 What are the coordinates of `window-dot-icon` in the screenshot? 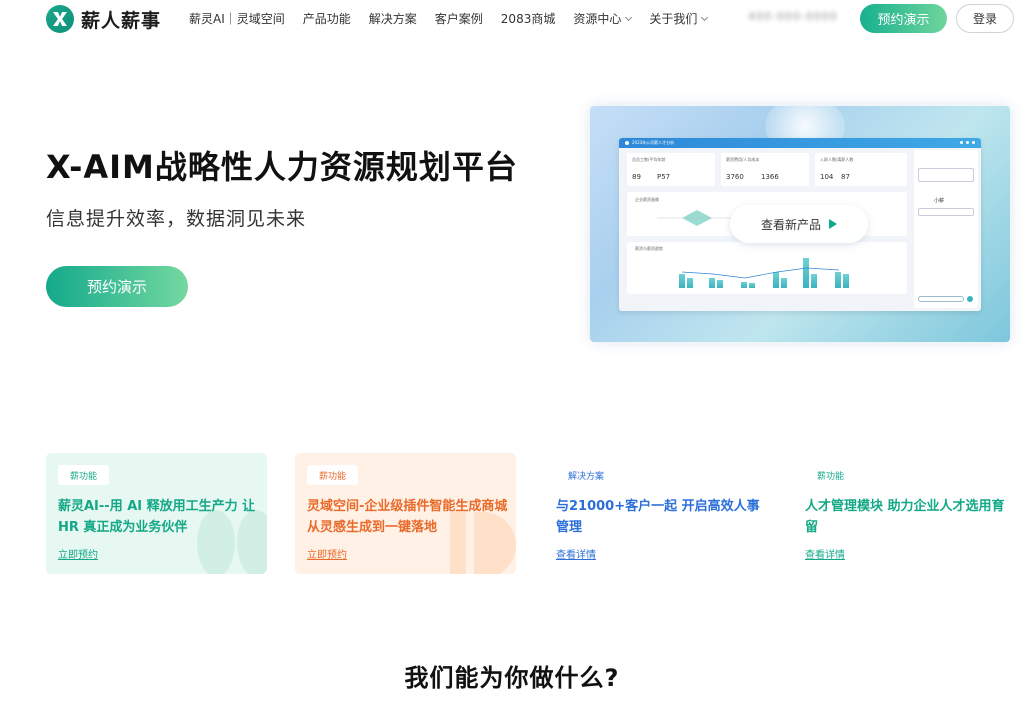 It's located at (627, 143).